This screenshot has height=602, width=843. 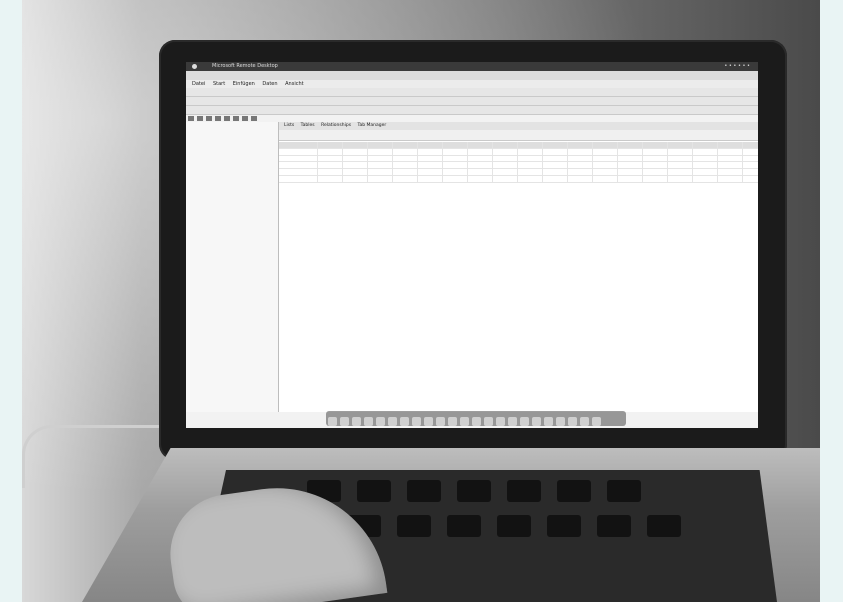 What do you see at coordinates (308, 125) in the screenshot?
I see `tab: Tables` at bounding box center [308, 125].